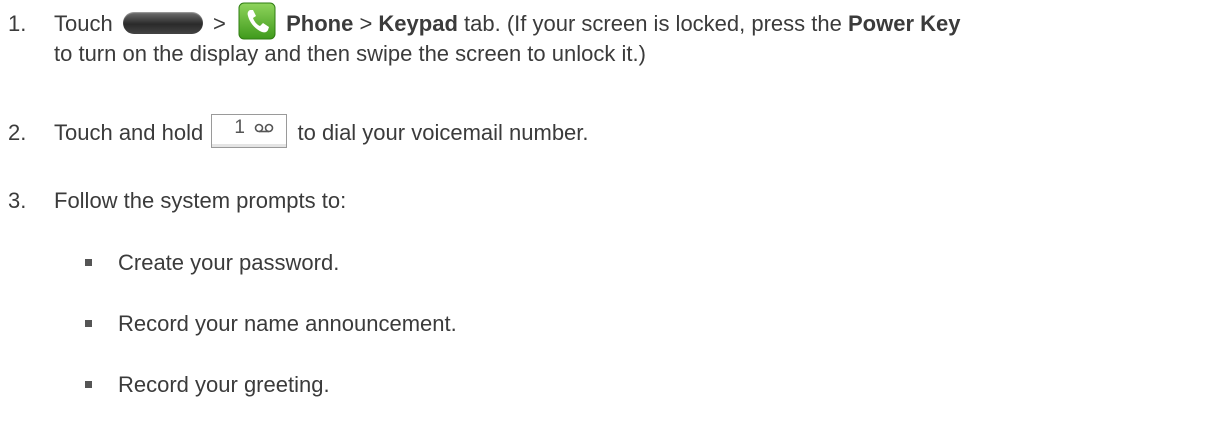 The width and height of the screenshot is (1217, 427). What do you see at coordinates (17, 23) in the screenshot?
I see `step-number: 1.` at bounding box center [17, 23].